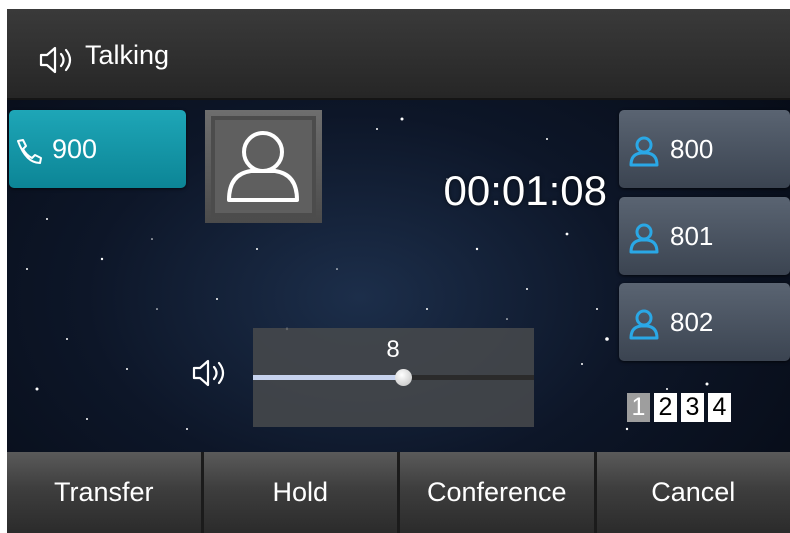  I want to click on page-4: 4, so click(719, 407).